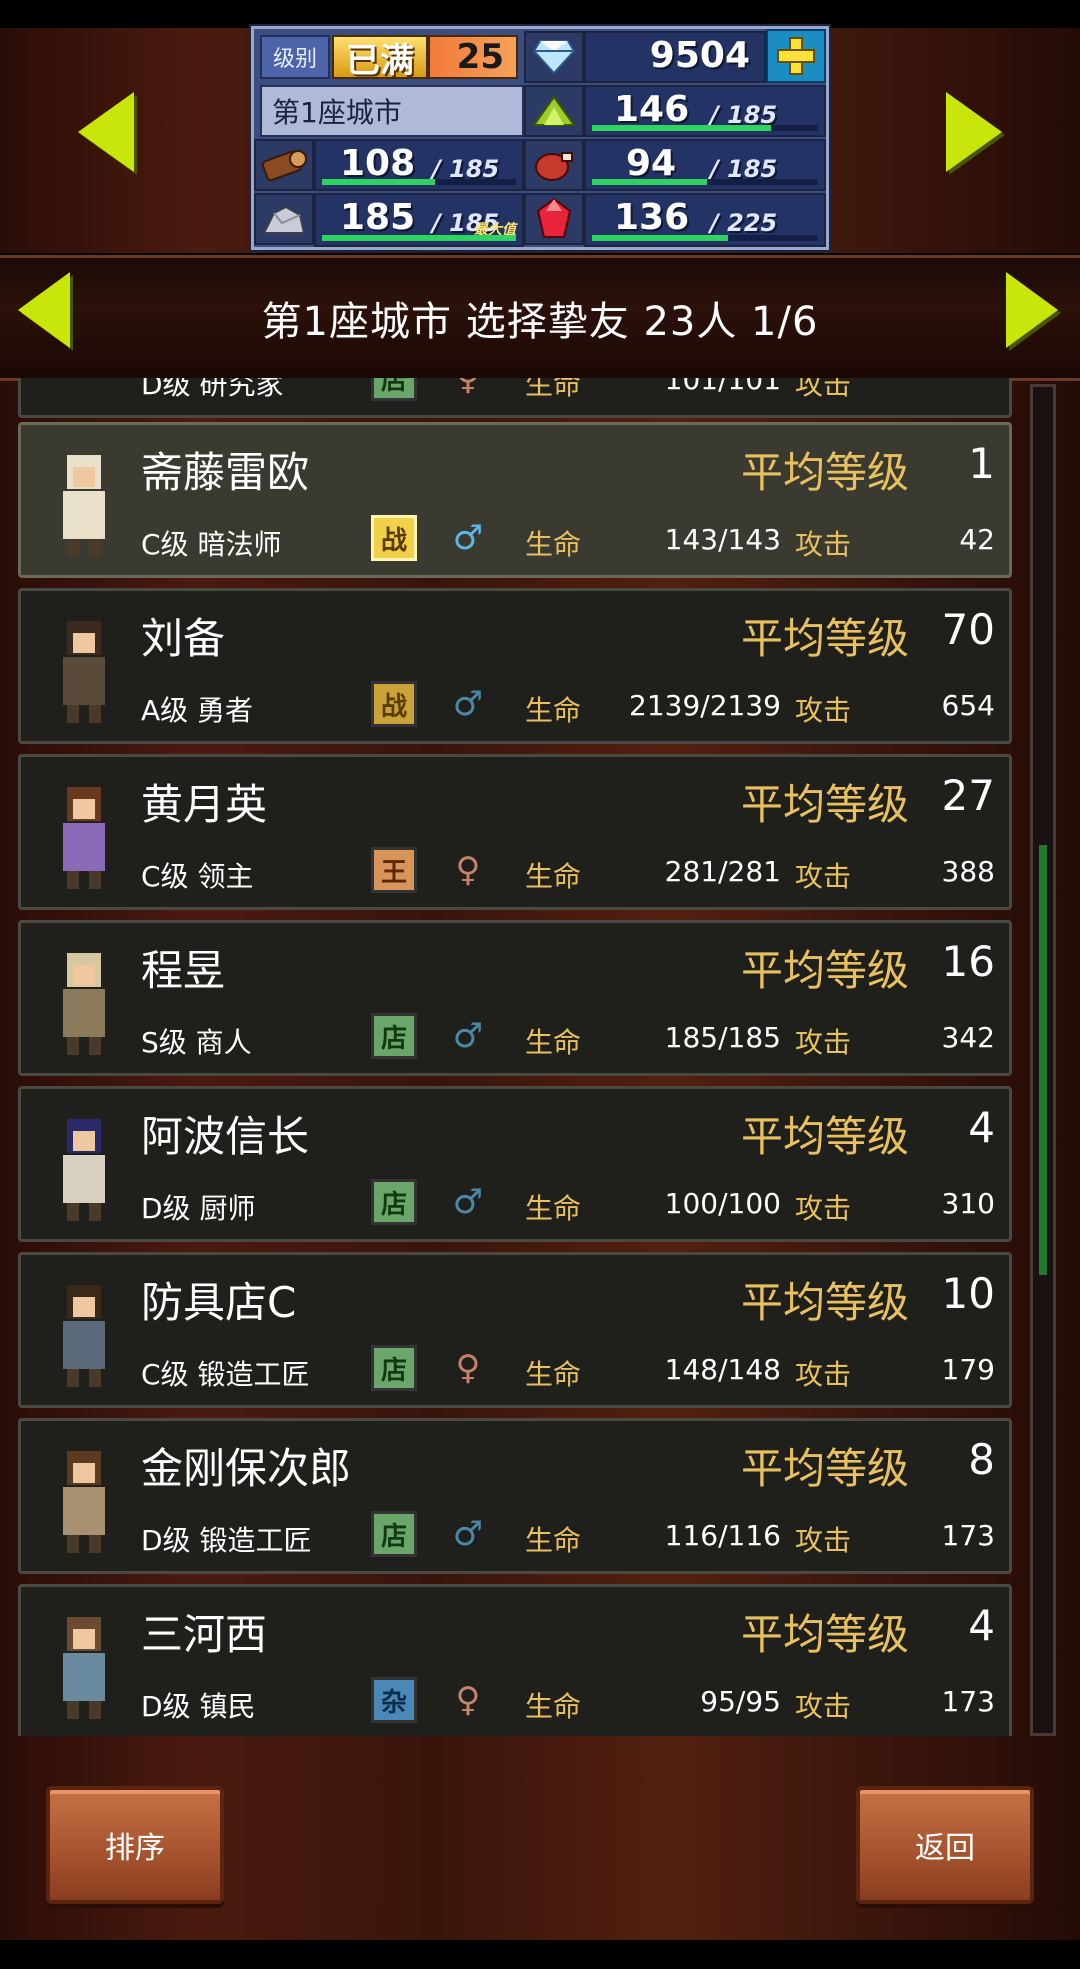 The width and height of the screenshot is (1080, 1969). Describe the element at coordinates (515, 832) in the screenshot. I see `list-item: 黄月英 平均等级 27 C级 领主 王 ♀ 生命 281/281 攻击 388` at that location.